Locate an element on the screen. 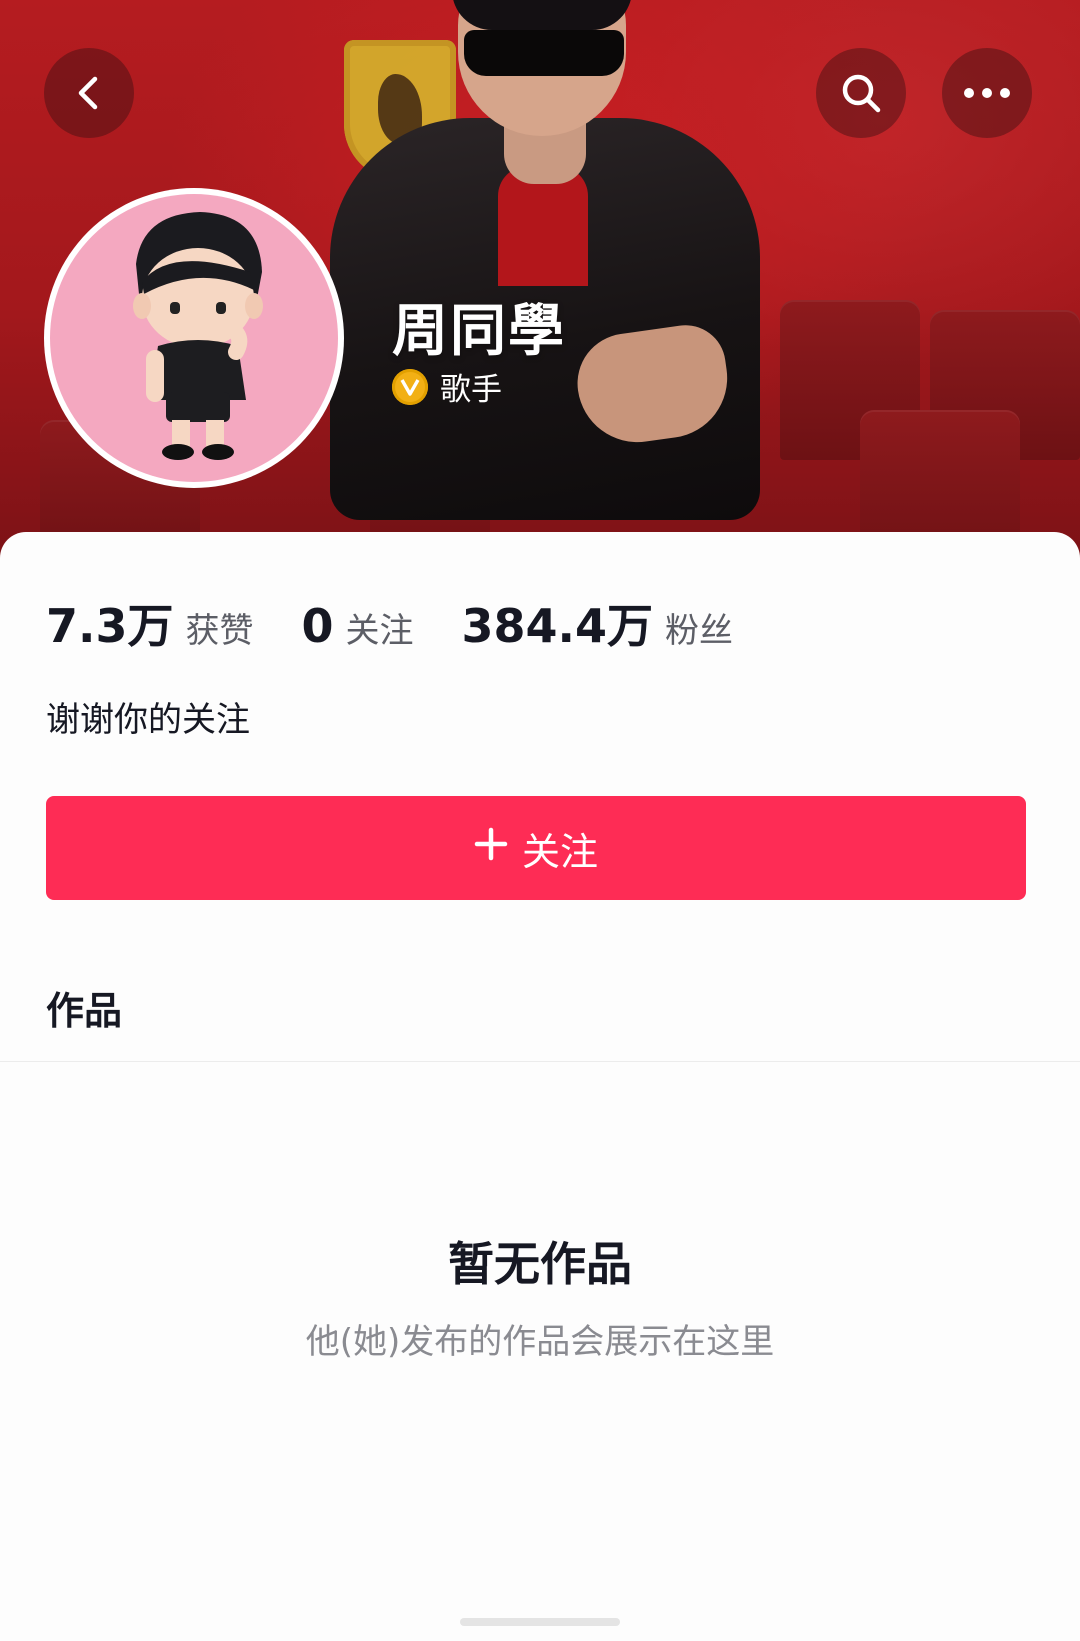 This screenshot has width=1080, height=1641. profile-tag: 歌手 is located at coordinates (447, 386).